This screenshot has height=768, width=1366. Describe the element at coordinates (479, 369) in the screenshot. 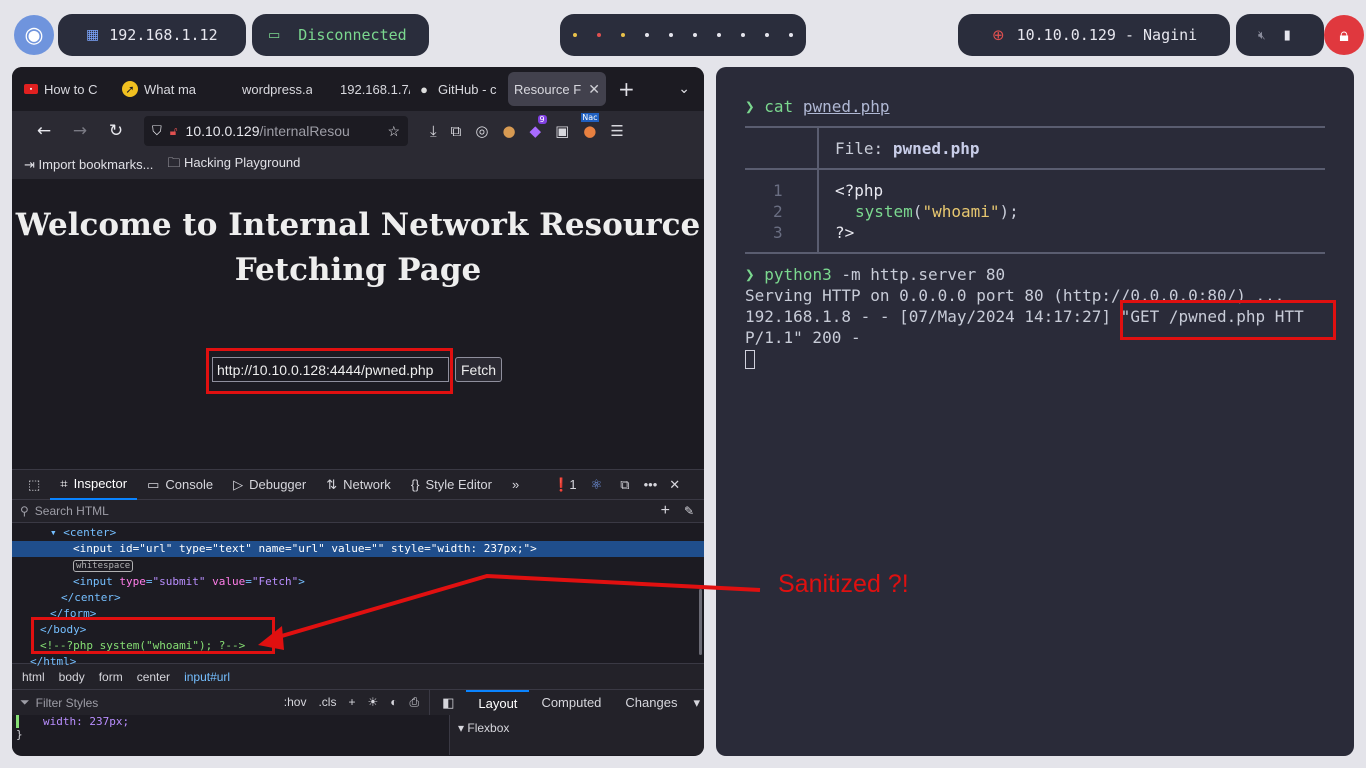

I see `fetch-button: Fetch` at that location.